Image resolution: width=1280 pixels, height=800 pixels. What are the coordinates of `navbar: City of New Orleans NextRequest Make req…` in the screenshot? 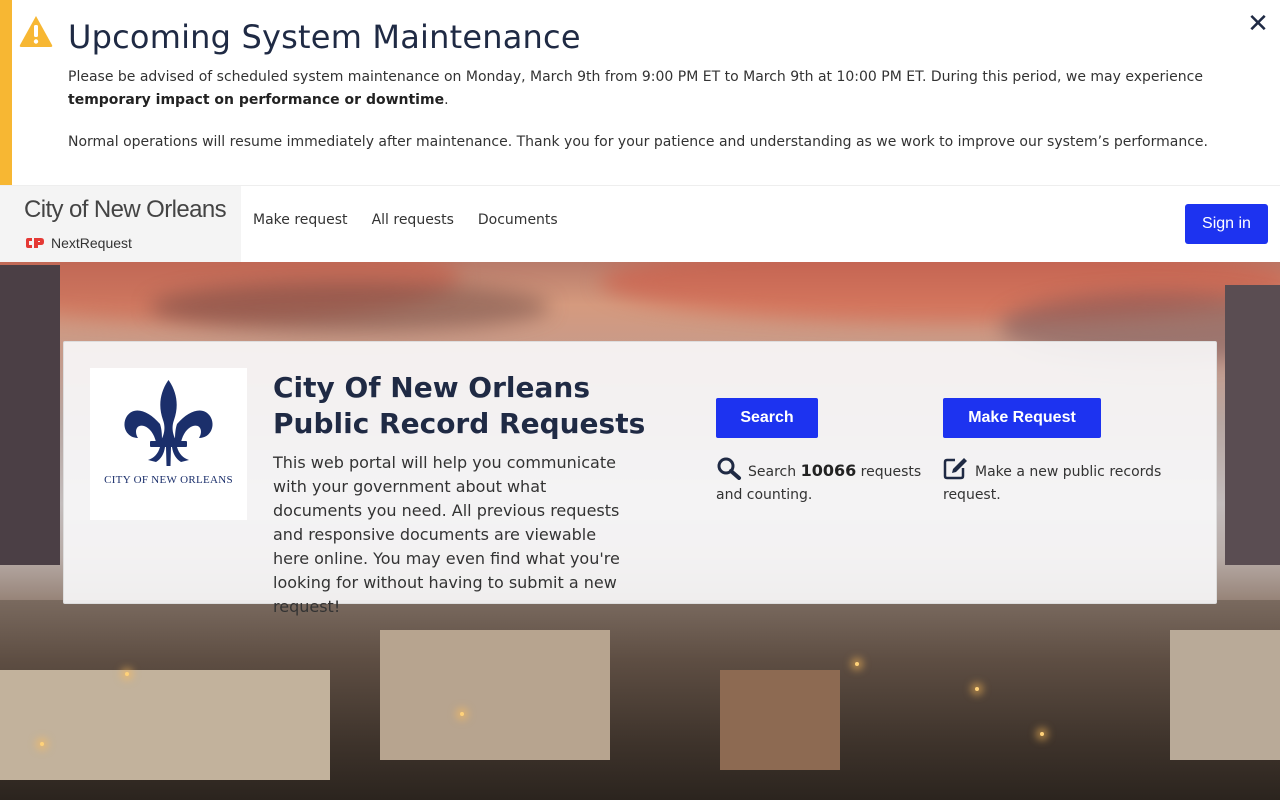 It's located at (640, 223).